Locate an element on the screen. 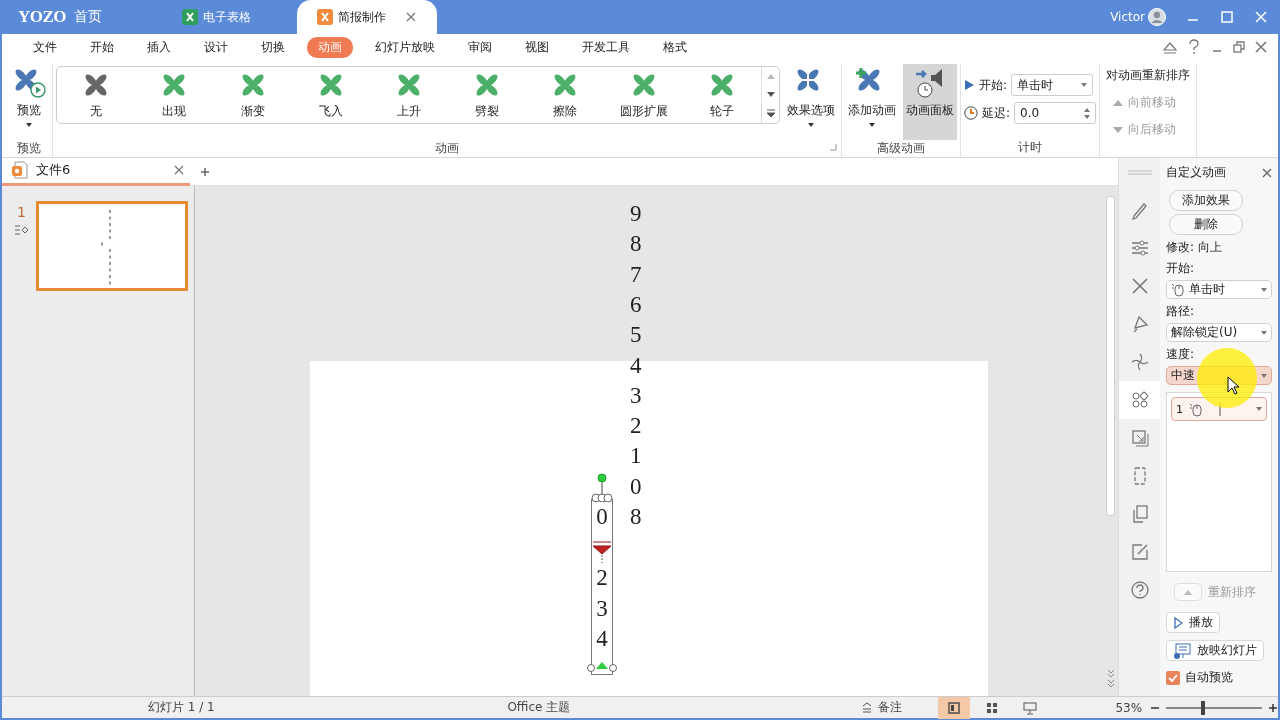 The height and width of the screenshot is (720, 1280). delay-spinbox: 0.0 is located at coordinates (1055, 113).